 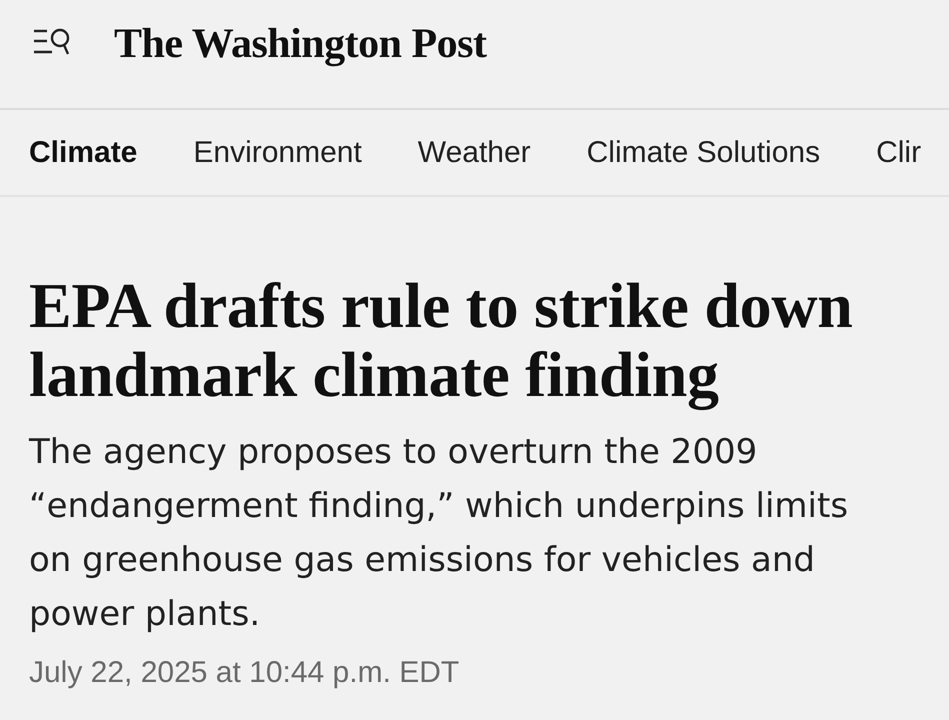 I want to click on nav-tab: Weather, so click(x=474, y=153).